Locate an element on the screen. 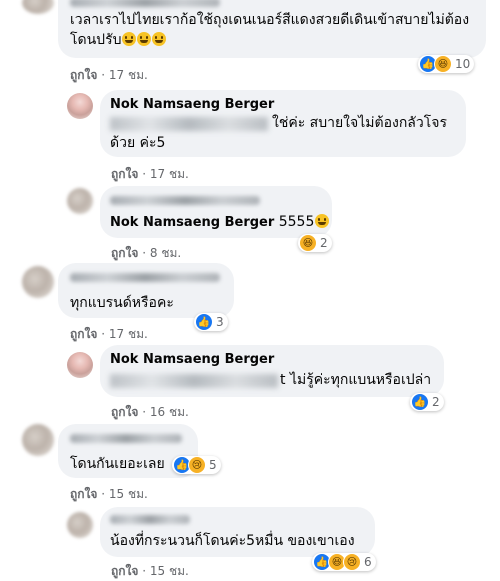 The width and height of the screenshot is (500, 581). reaction-summary: 👍 😆 10 is located at coordinates (446, 64).